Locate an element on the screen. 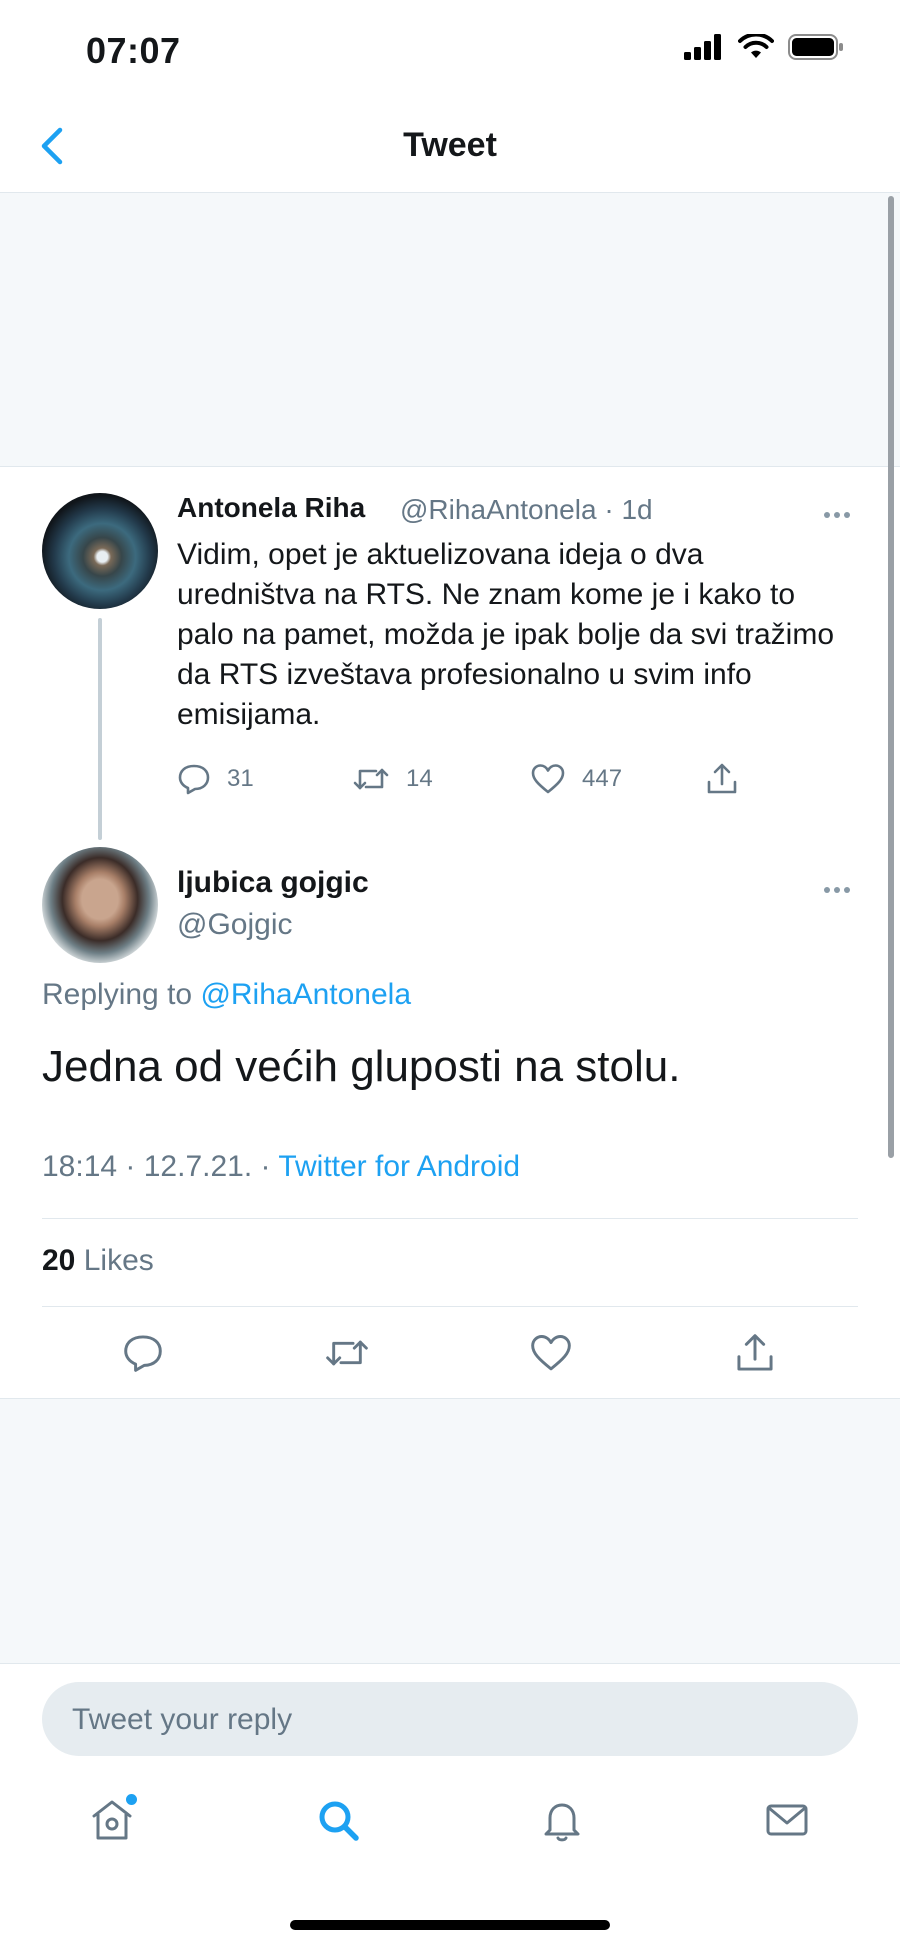 The width and height of the screenshot is (900, 1946). empty-replies-area is located at coordinates (450, 1531).